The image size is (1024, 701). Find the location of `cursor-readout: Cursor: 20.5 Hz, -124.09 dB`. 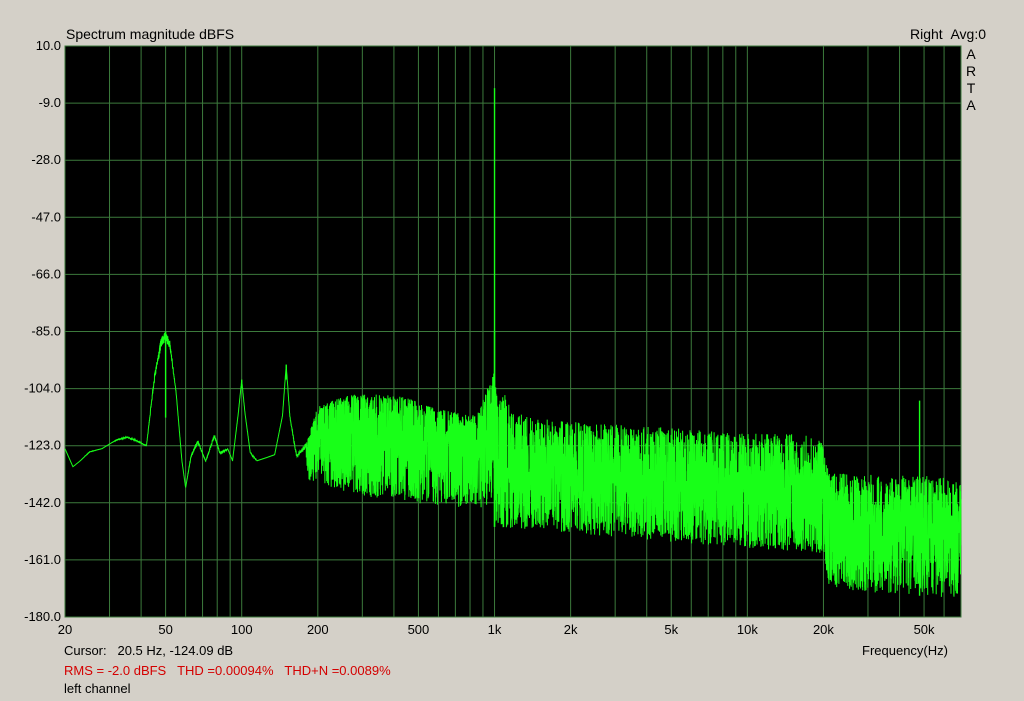

cursor-readout: Cursor: 20.5 Hz, -124.09 dB is located at coordinates (148, 650).